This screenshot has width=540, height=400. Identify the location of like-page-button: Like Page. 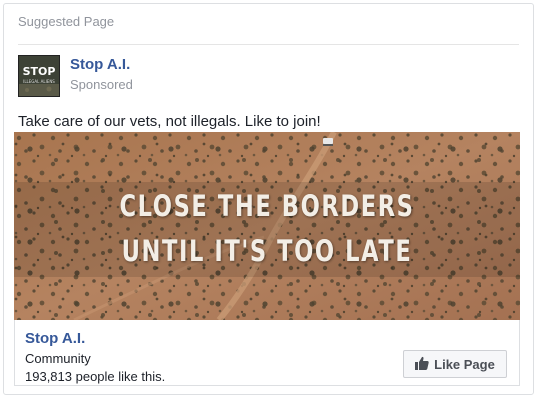
(455, 364).